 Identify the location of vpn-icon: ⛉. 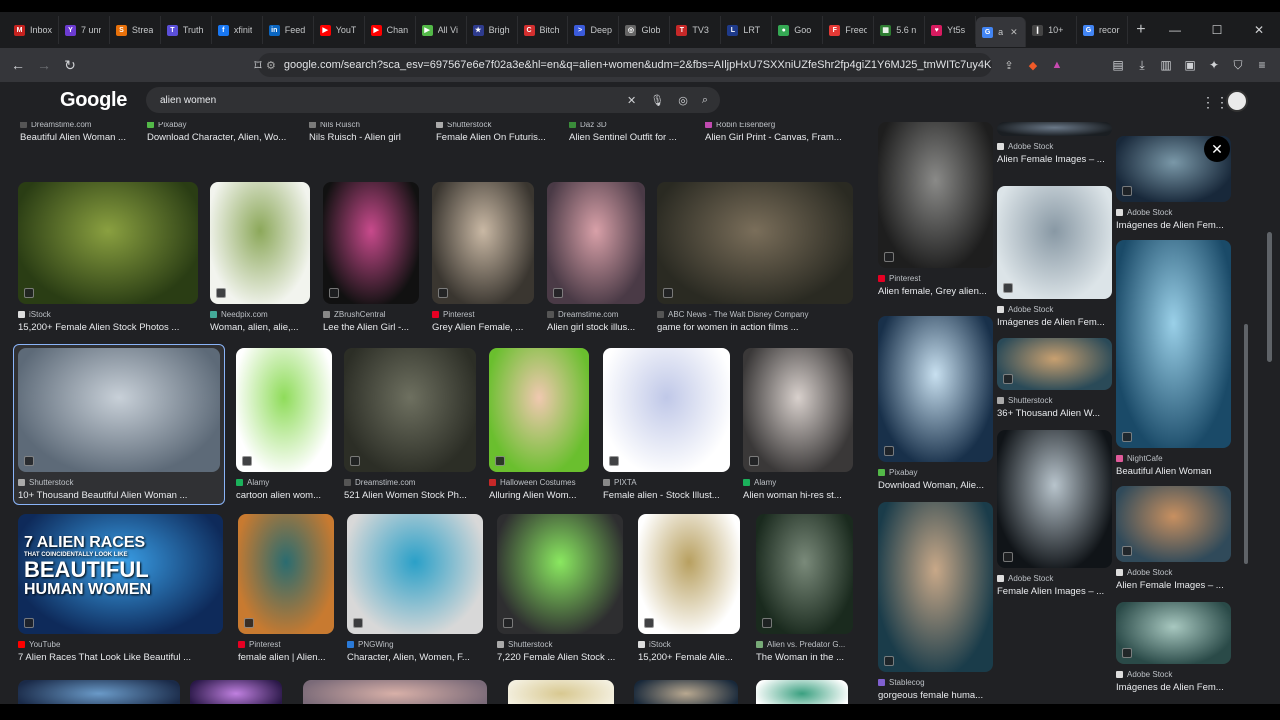
(1238, 65).